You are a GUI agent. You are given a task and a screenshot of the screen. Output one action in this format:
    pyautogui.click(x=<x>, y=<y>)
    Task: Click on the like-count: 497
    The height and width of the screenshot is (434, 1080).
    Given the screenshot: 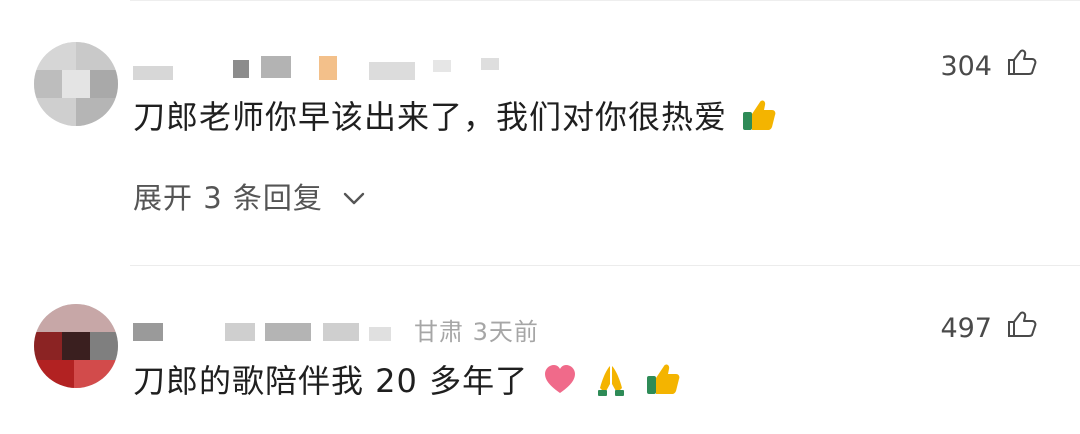 What is the action you would take?
    pyautogui.click(x=966, y=328)
    